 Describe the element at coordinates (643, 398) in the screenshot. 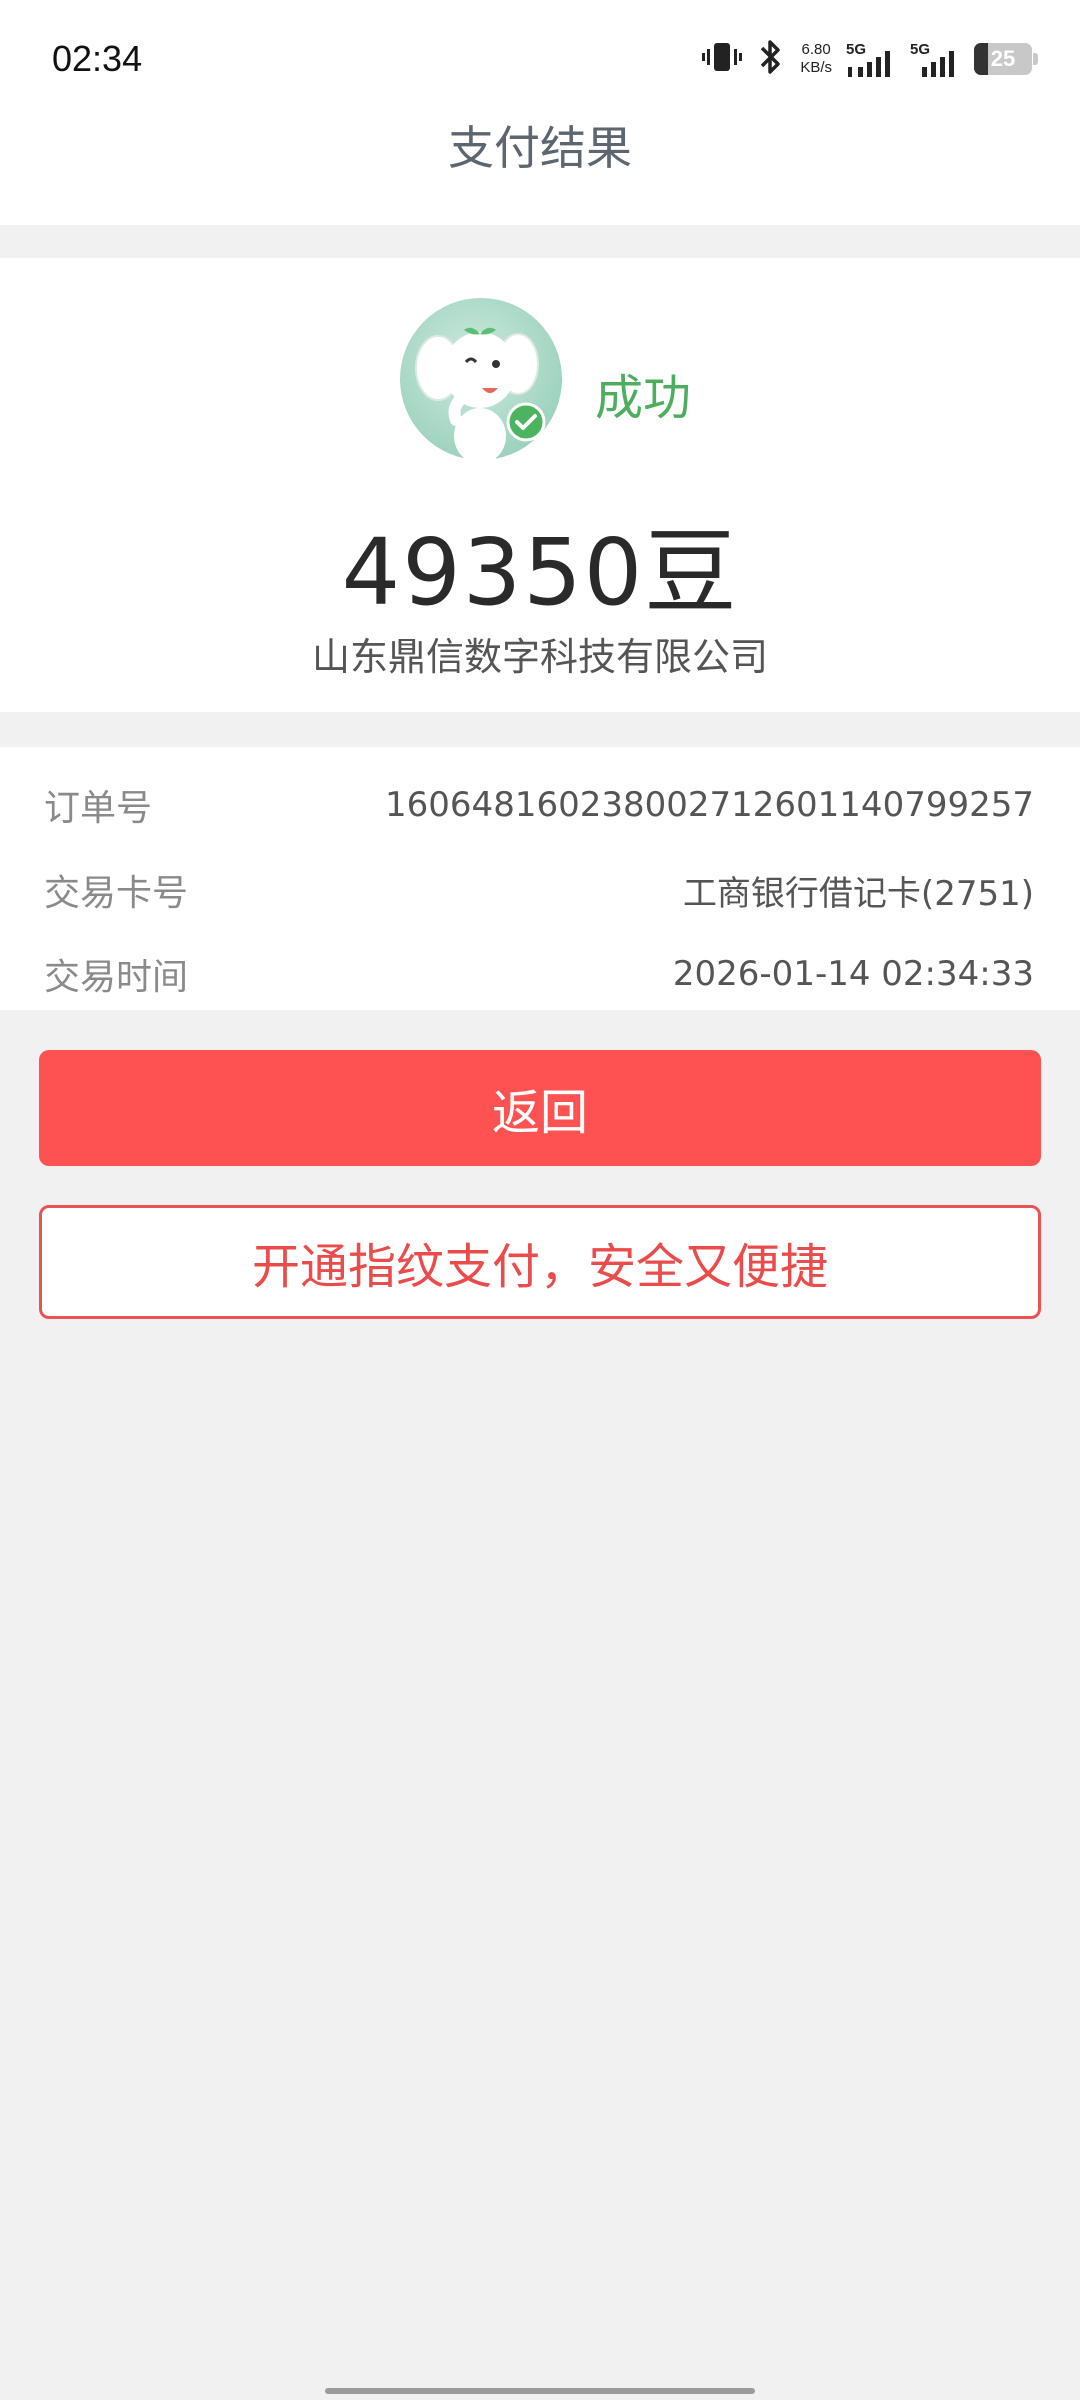

I see `payment-status: 成功` at that location.